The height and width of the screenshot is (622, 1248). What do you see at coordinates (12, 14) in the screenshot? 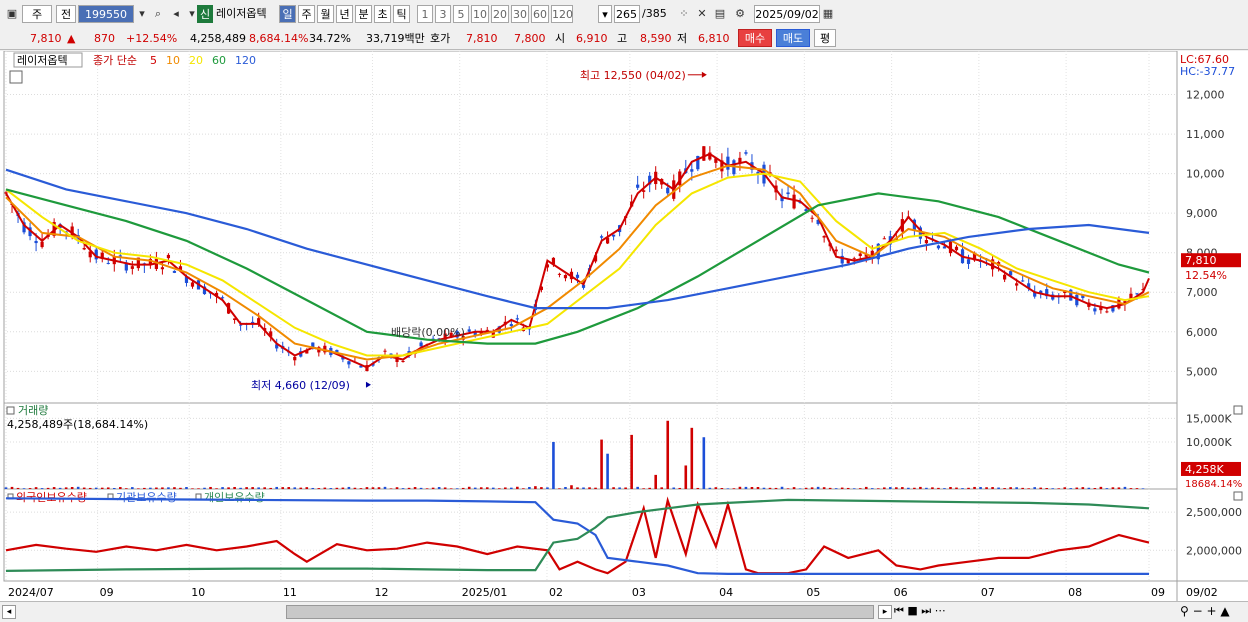
I see `window-icon: ▣` at bounding box center [12, 14].